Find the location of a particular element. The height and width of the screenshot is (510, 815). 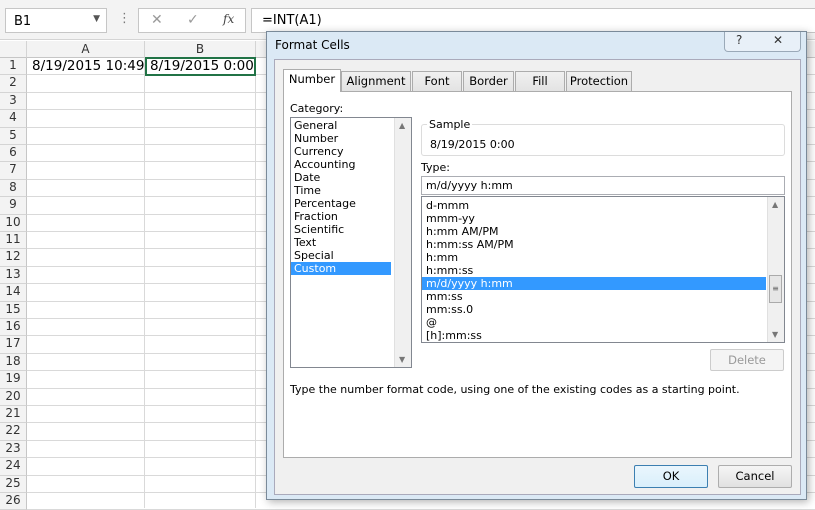

row-header: 16 is located at coordinates (13, 328).